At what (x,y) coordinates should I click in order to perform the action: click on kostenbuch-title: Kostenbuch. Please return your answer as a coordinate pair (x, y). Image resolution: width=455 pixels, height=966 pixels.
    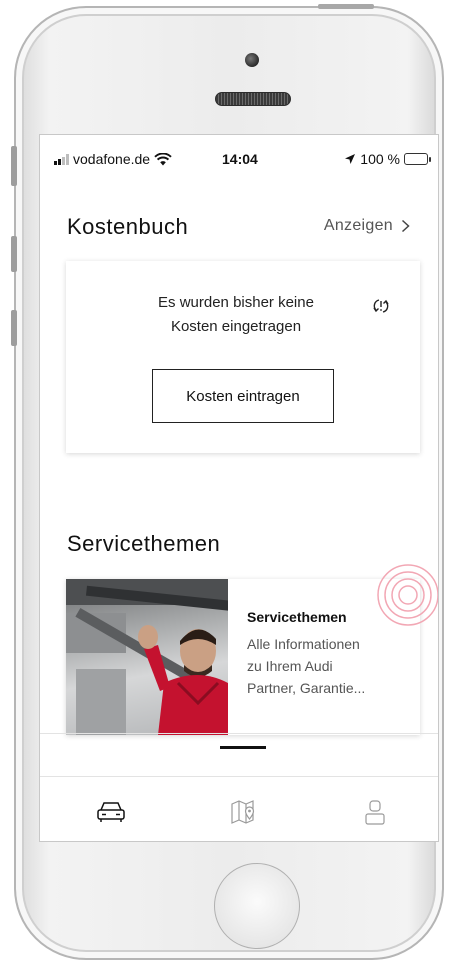
    Looking at the image, I should click on (128, 226).